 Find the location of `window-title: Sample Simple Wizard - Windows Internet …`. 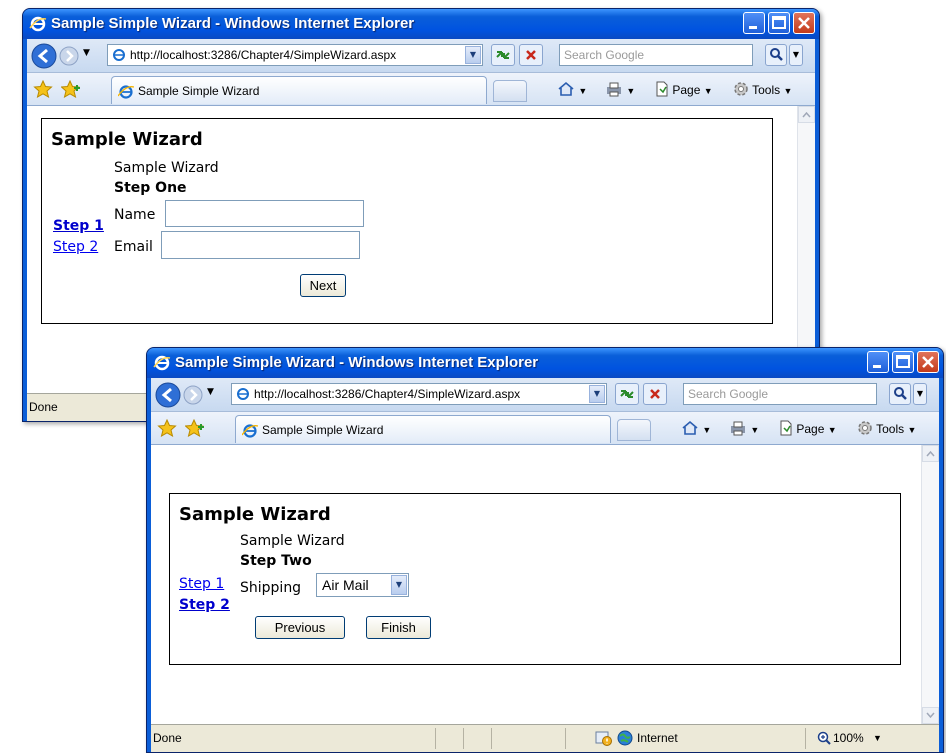

window-title: Sample Simple Wizard - Windows Internet … is located at coordinates (233, 23).